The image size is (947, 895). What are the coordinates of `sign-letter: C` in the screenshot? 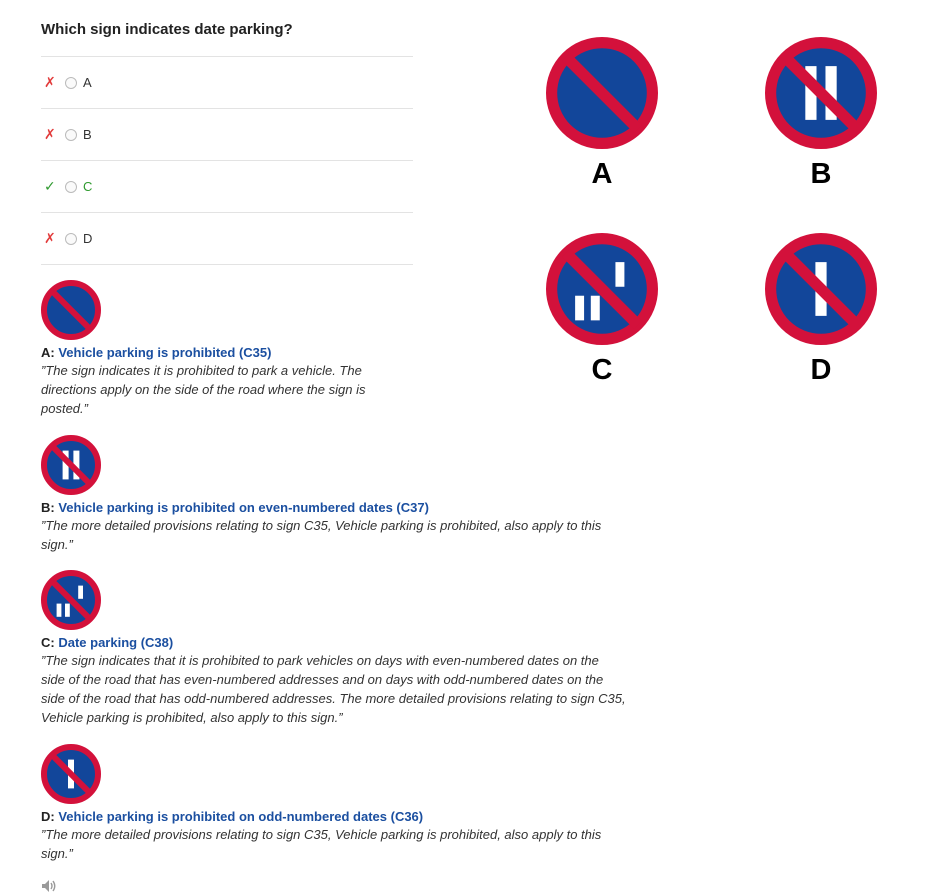 It's located at (602, 370).